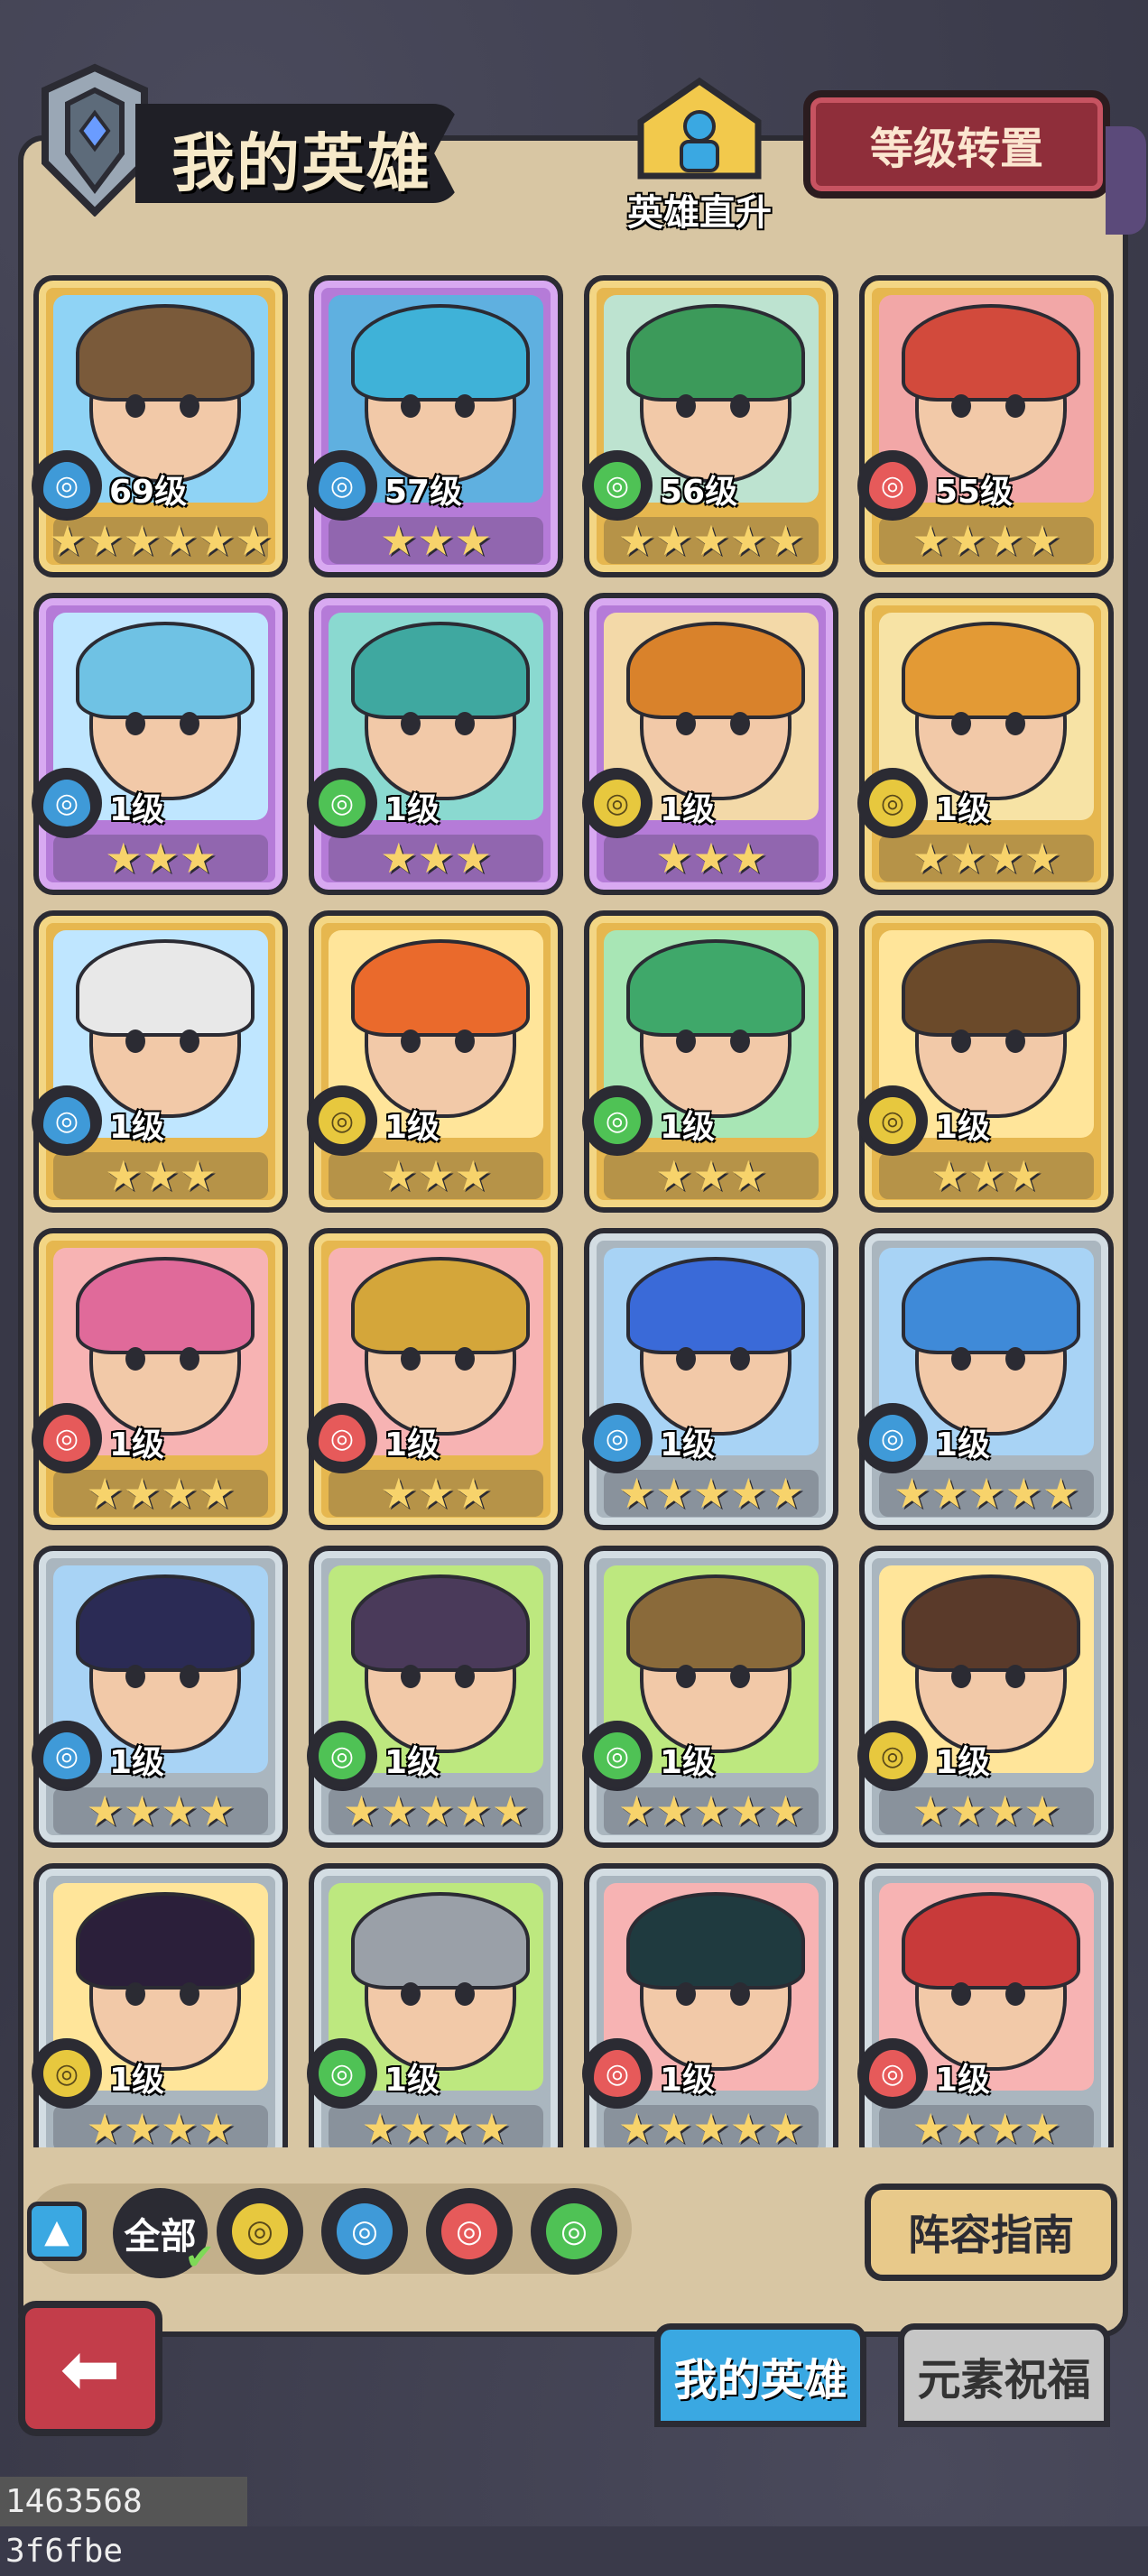 This screenshot has width=1148, height=2576. Describe the element at coordinates (67, 1120) in the screenshot. I see `water-element-icon: ◎` at that location.